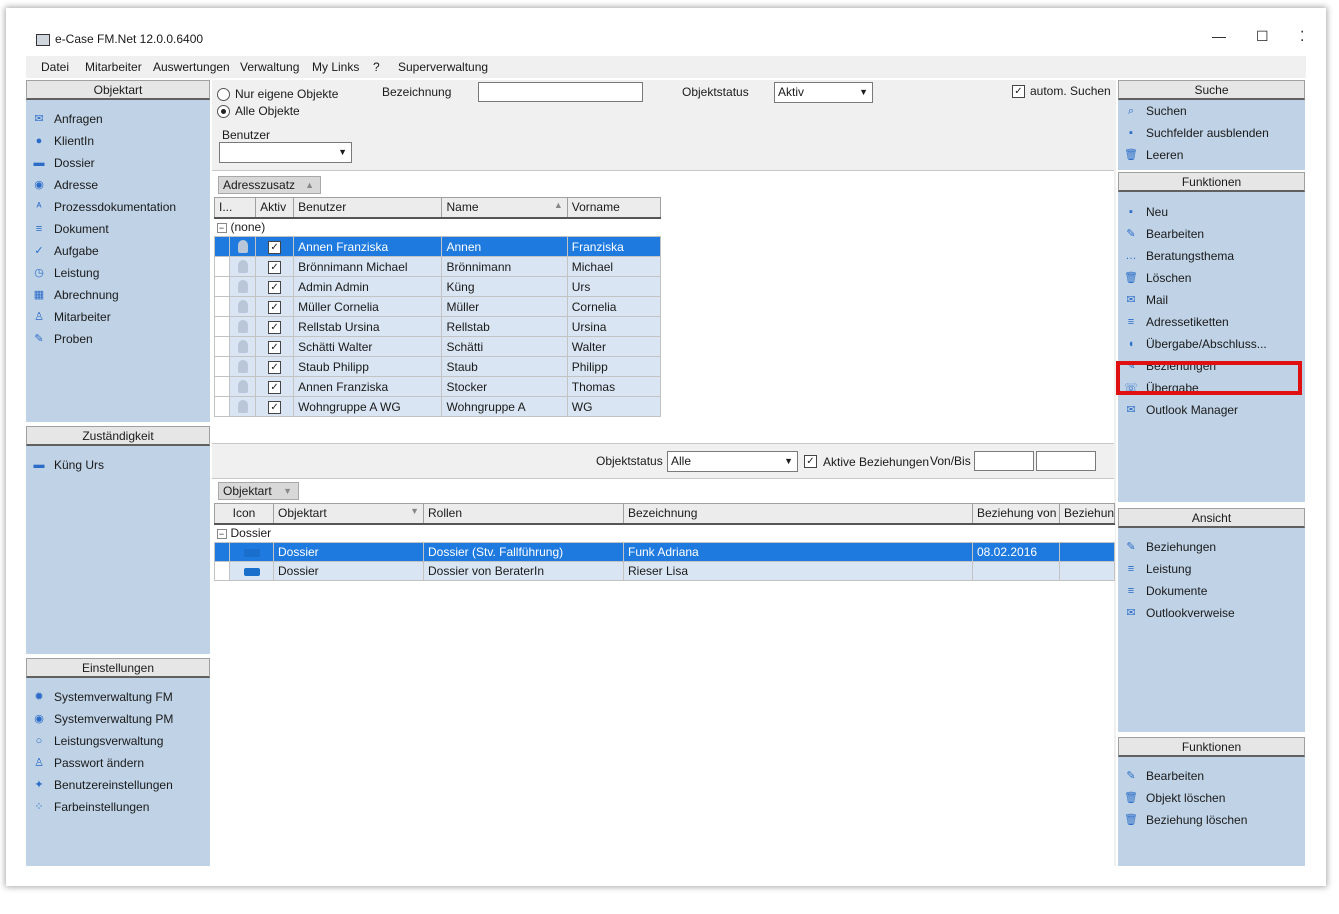 This screenshot has width=1339, height=914. I want to click on zustaendigkeit-item-küng-urs: ▬ Küng Urs, so click(118, 465).